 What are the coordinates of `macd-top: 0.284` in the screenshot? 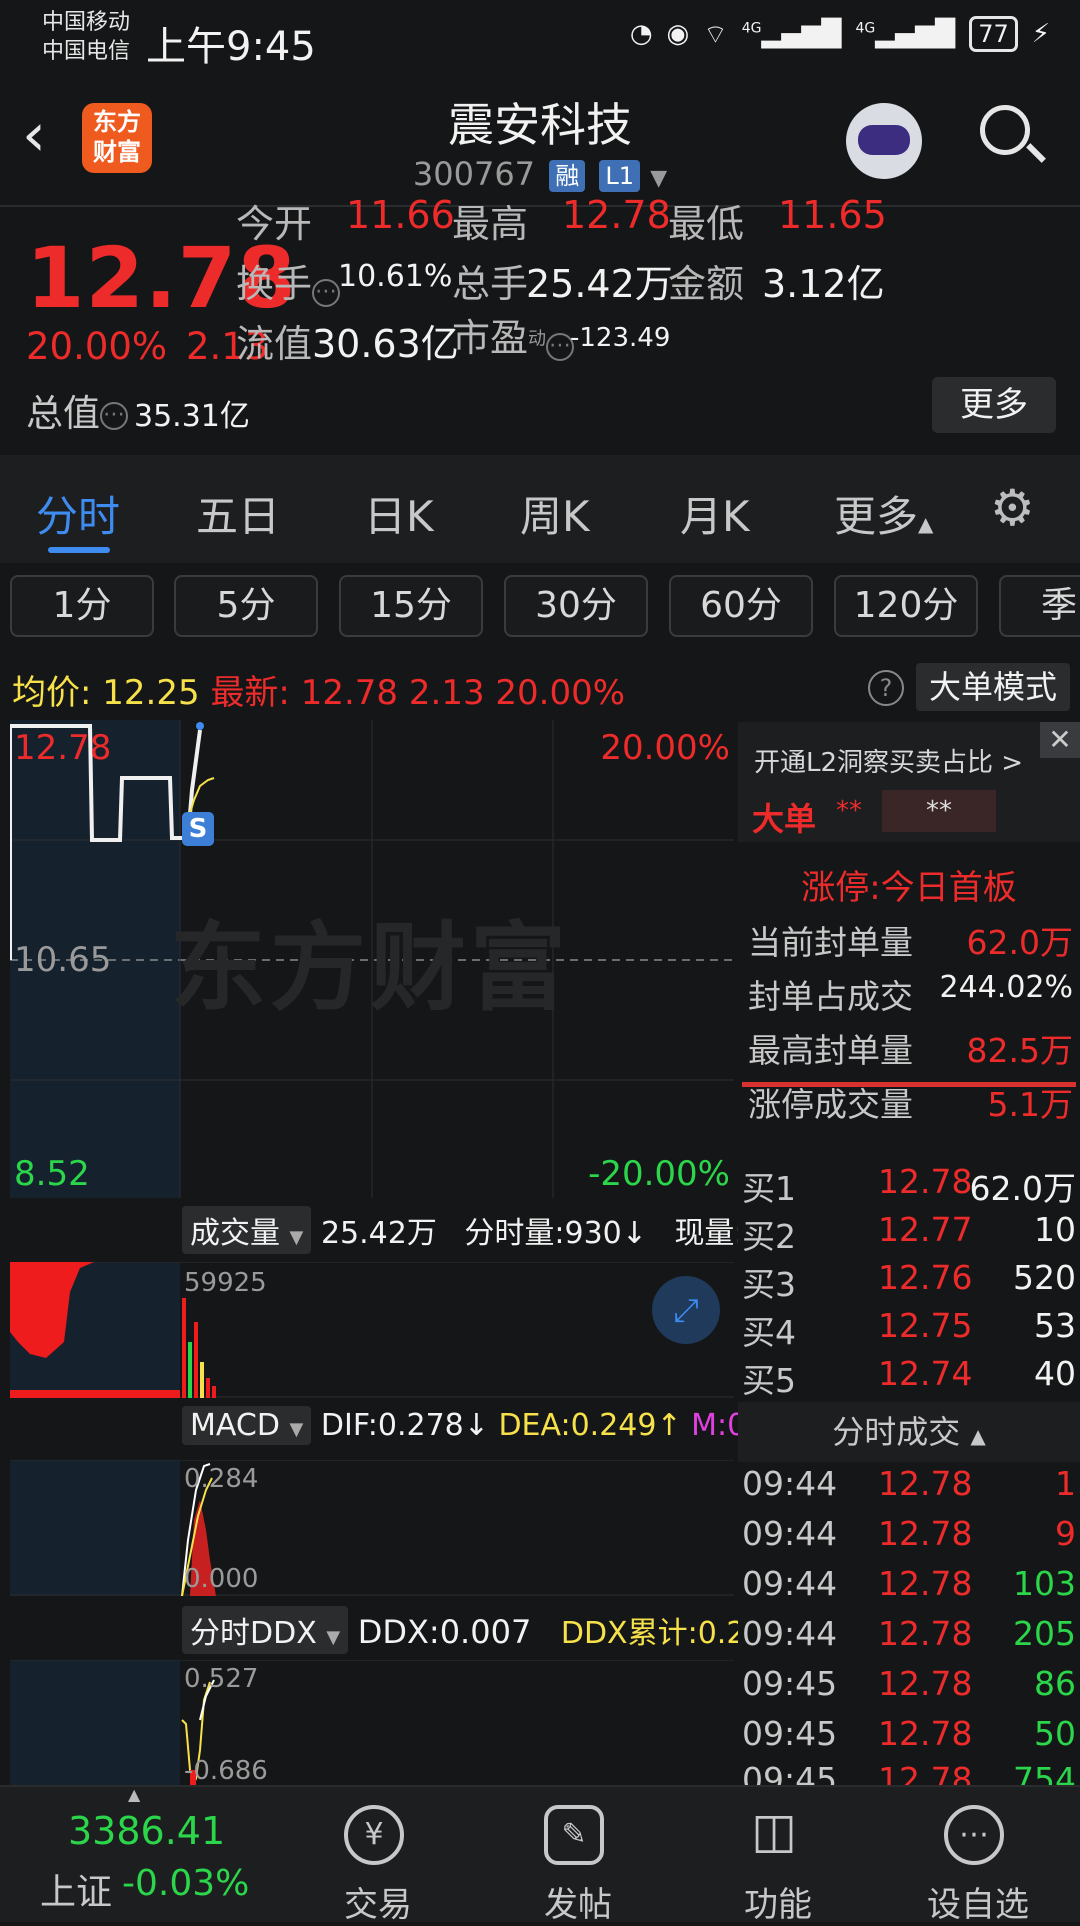 It's located at (221, 1479).